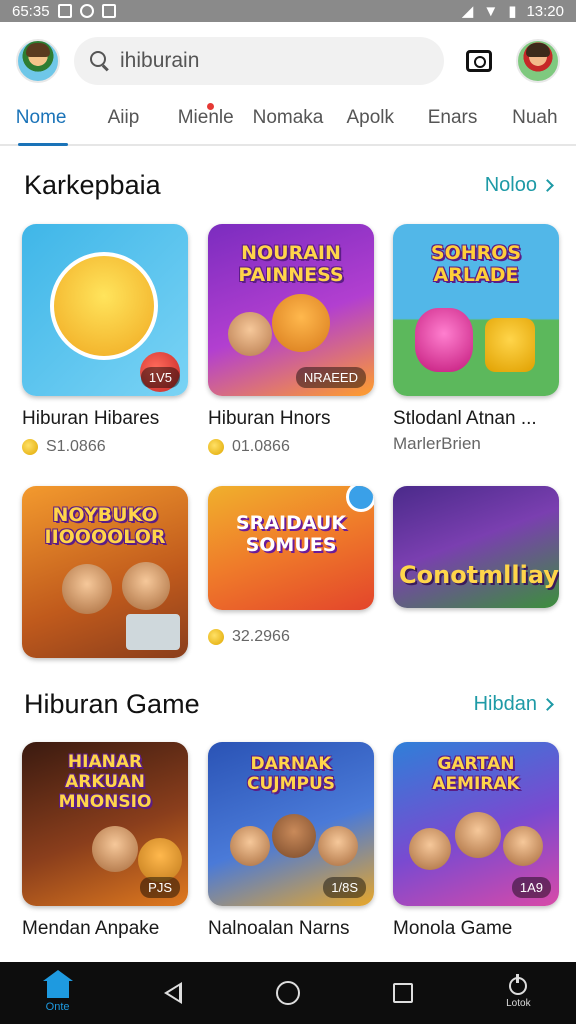  What do you see at coordinates (105, 447) in the screenshot?
I see `game-meta: S1.0866` at bounding box center [105, 447].